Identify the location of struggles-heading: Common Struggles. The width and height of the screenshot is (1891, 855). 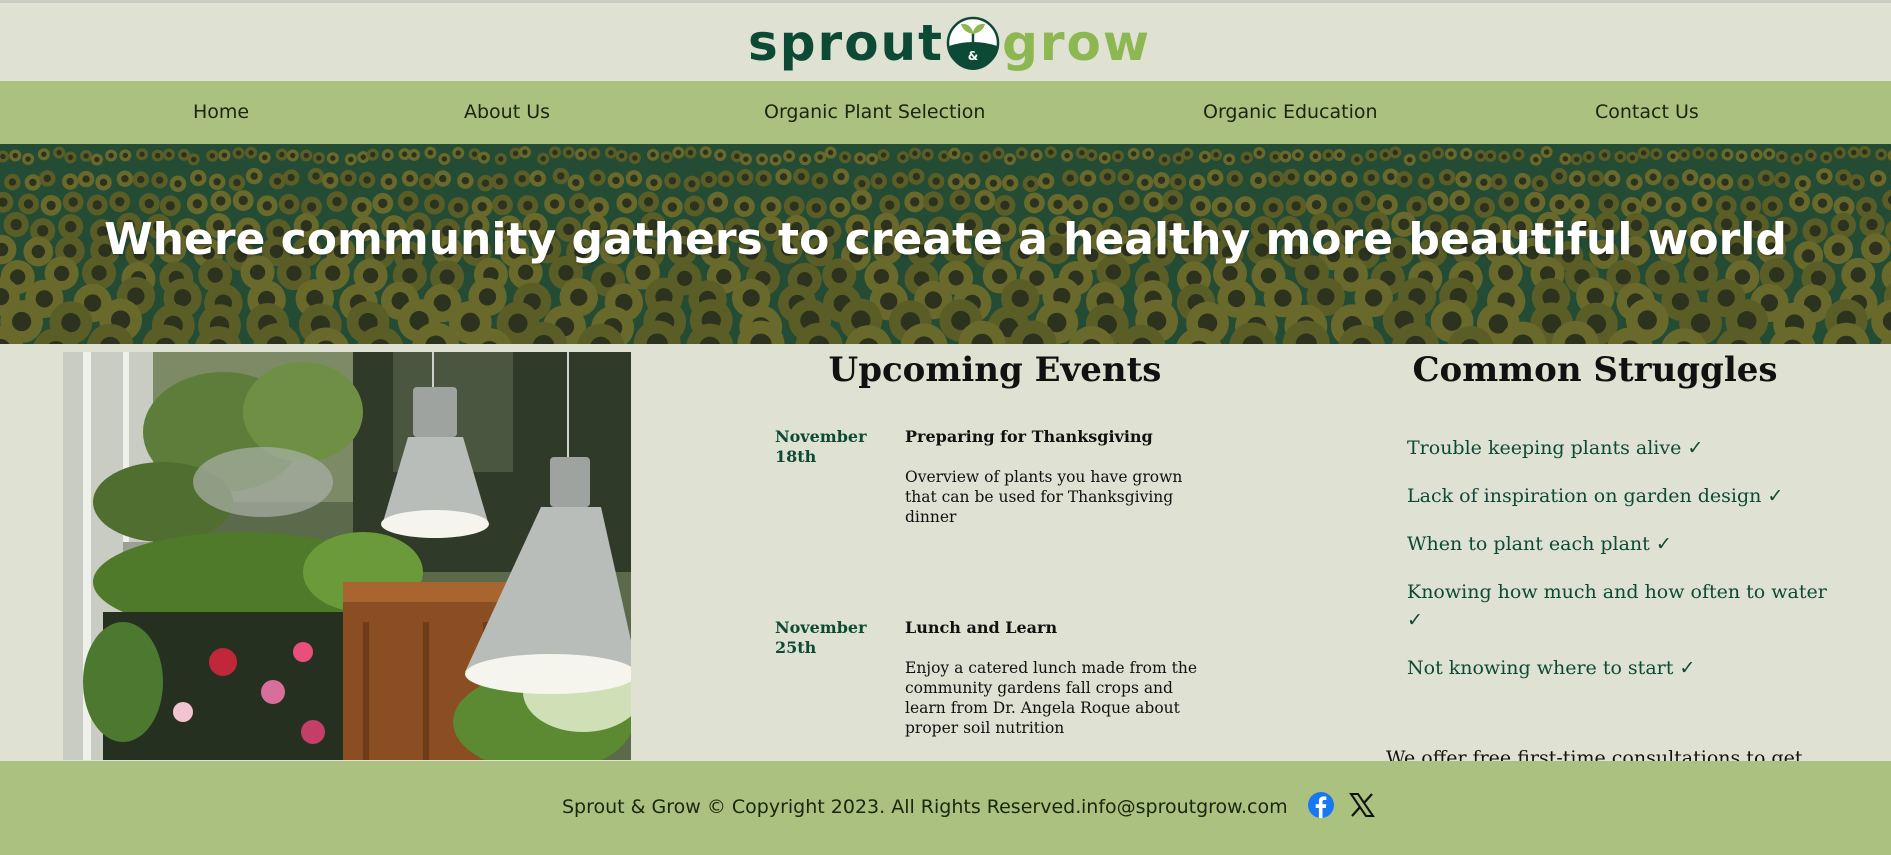
(1595, 370).